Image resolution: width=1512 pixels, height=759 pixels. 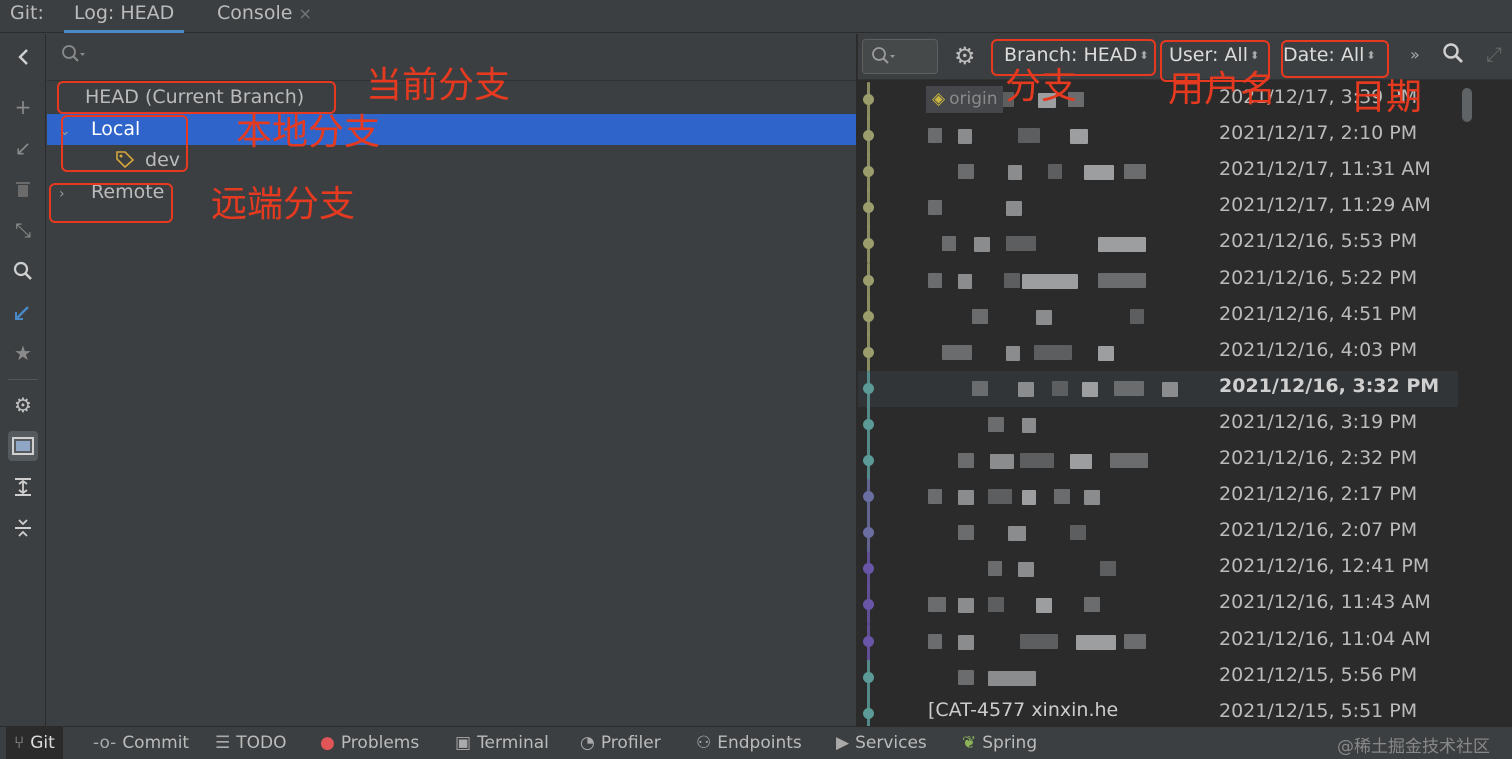 I want to click on bottom-tab-endpoints-label: Endpoints, so click(x=759, y=743).